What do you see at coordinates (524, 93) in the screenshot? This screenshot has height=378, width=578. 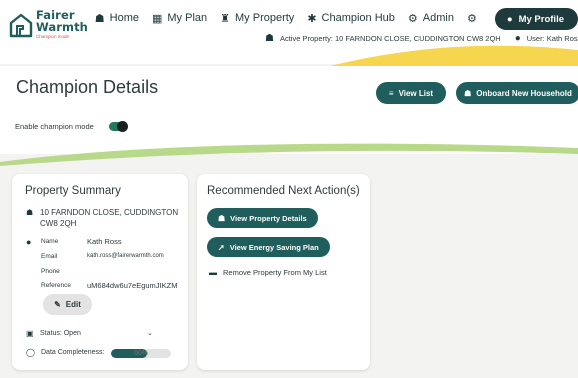 I see `onboard-label: Onboard New Household` at bounding box center [524, 93].